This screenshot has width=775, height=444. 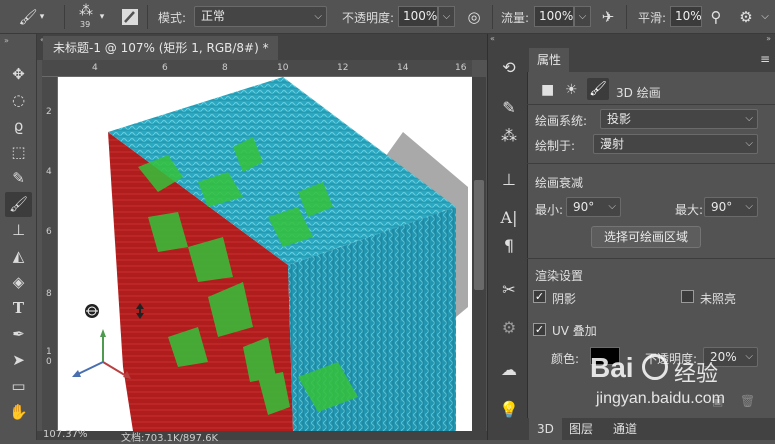 I want to click on ellipse-marquee-icon: ◌, so click(x=18, y=100).